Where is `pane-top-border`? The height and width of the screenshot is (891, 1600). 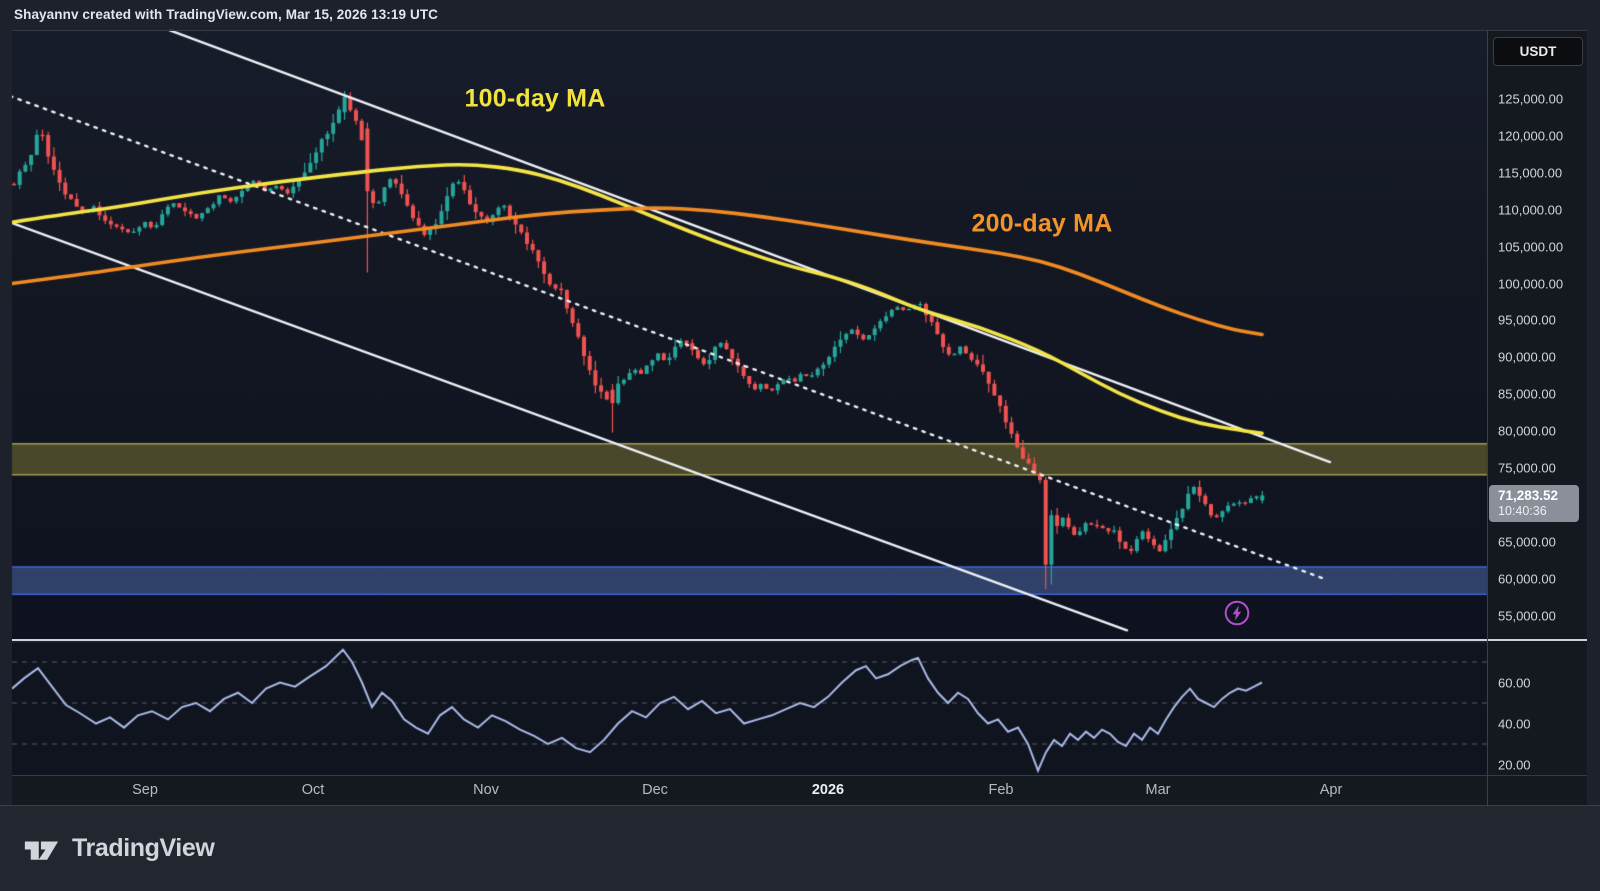
pane-top-border is located at coordinates (799, 30).